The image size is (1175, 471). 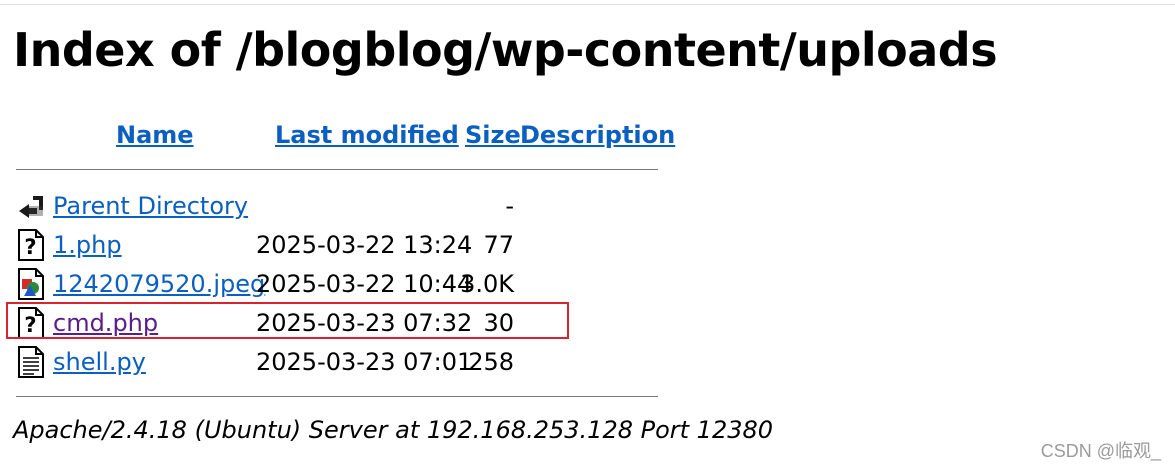 I want to click on table-row: ? 1.php 2025-03-22 13:24 77, so click(x=330, y=245).